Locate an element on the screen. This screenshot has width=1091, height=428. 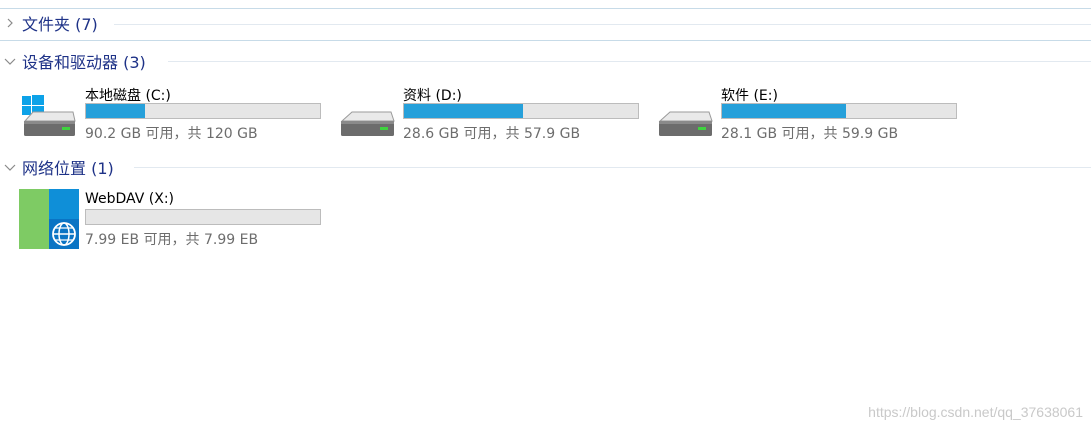
chevron-right-icon is located at coordinates (10, 23).